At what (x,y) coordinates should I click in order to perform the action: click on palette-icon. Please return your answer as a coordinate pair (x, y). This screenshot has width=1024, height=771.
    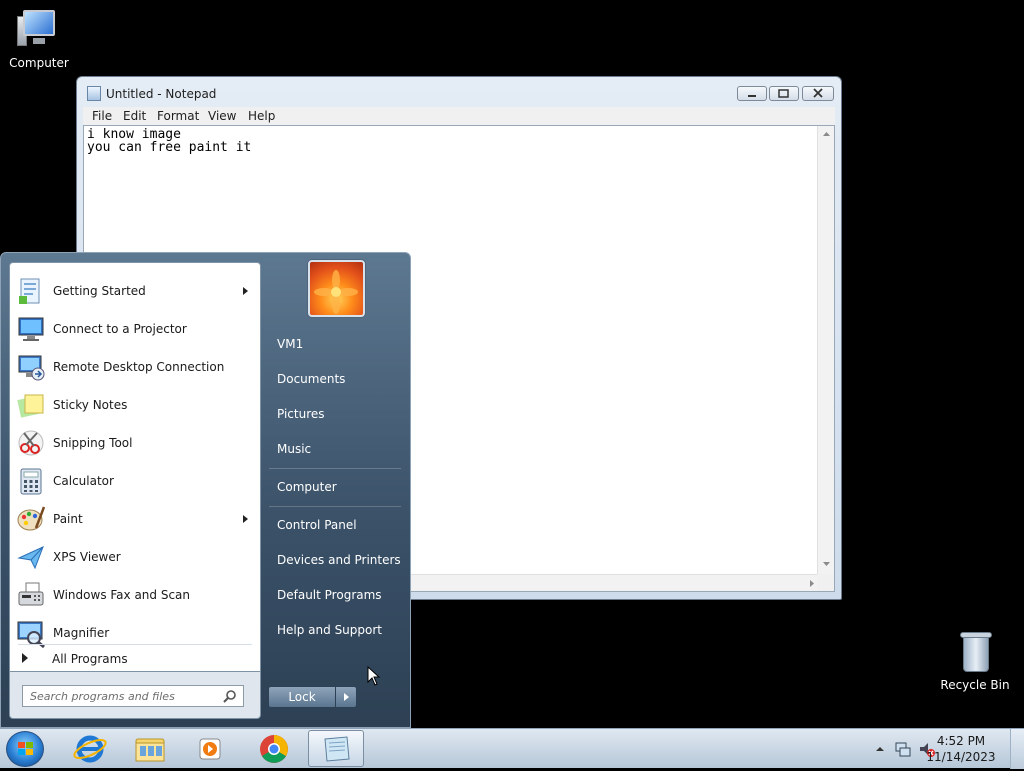
    Looking at the image, I should click on (31, 518).